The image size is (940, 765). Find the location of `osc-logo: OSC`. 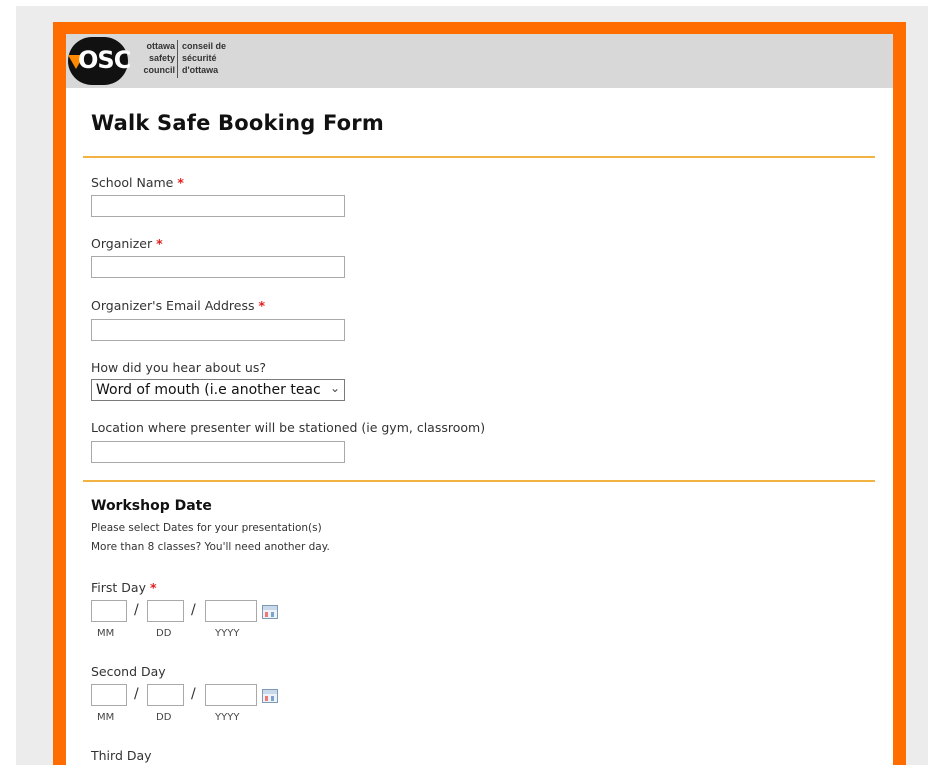

osc-logo: OSC is located at coordinates (99, 61).